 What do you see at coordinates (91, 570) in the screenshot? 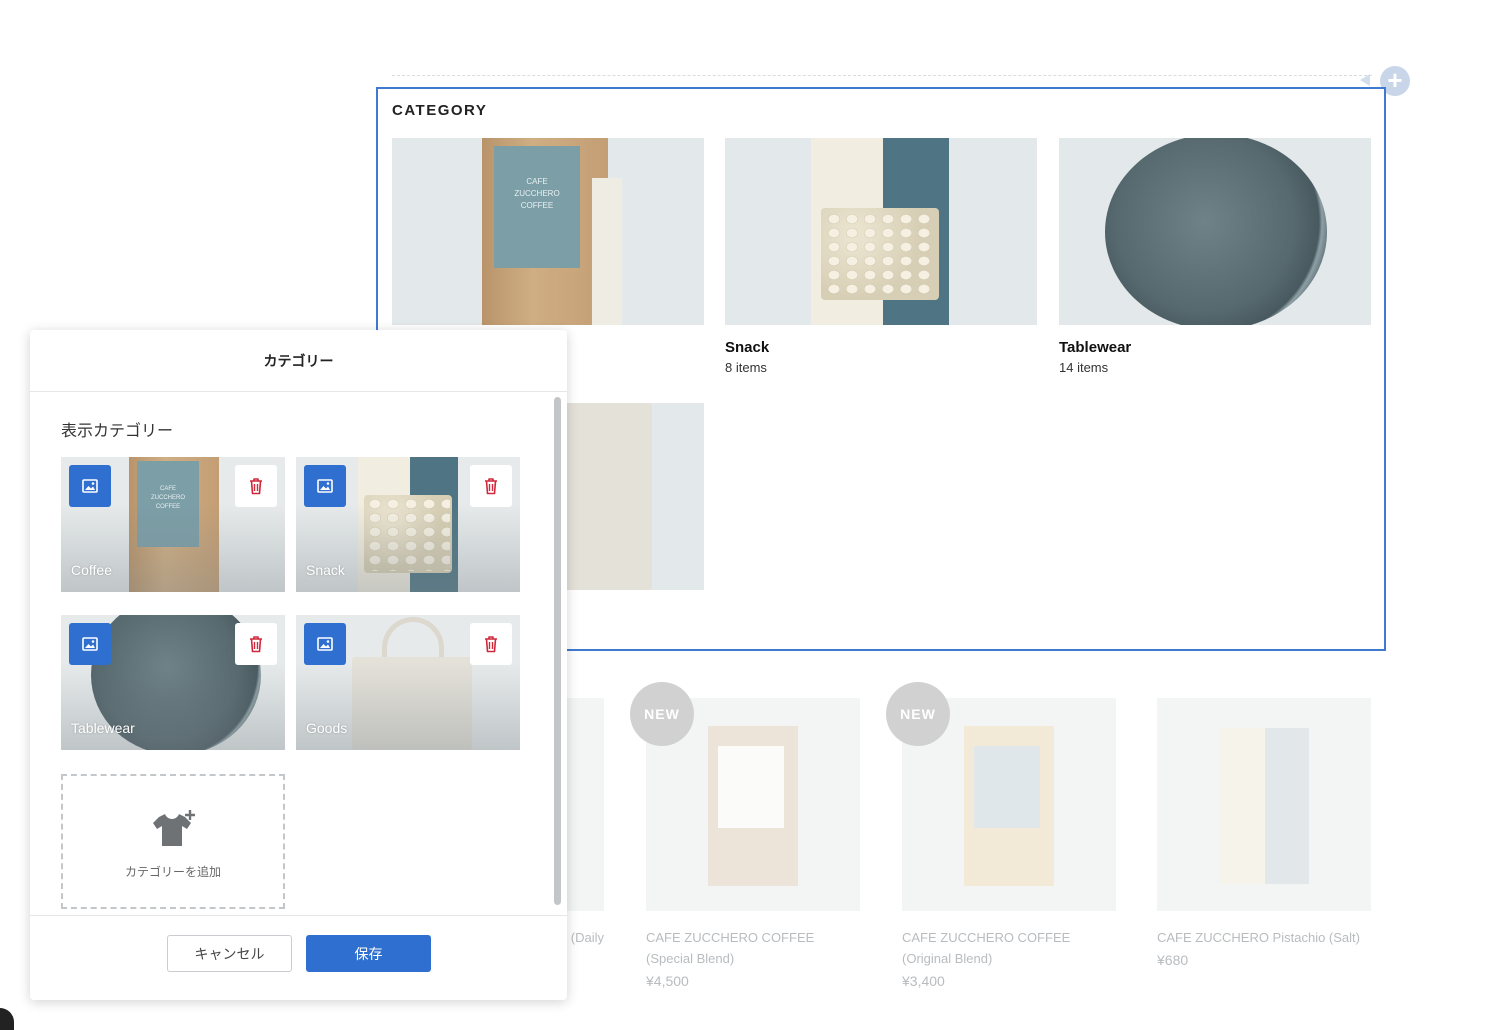
I see `tile-label: Coffee` at bounding box center [91, 570].